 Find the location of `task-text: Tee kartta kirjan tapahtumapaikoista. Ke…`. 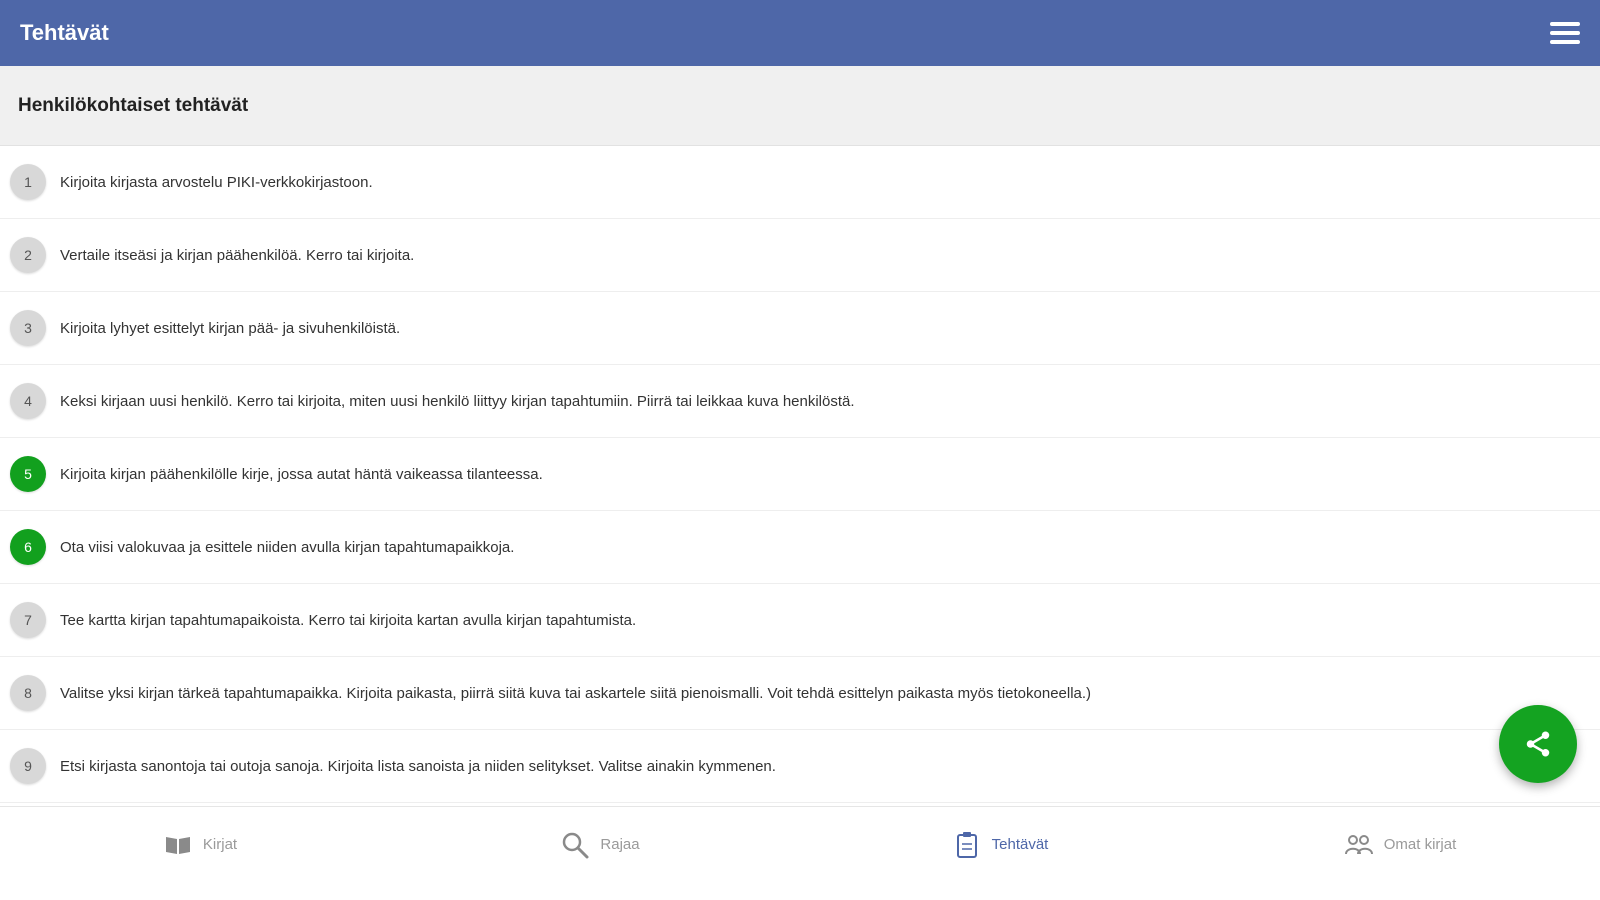

task-text: Tee kartta kirjan tapahtumapaikoista. Ke… is located at coordinates (348, 620).